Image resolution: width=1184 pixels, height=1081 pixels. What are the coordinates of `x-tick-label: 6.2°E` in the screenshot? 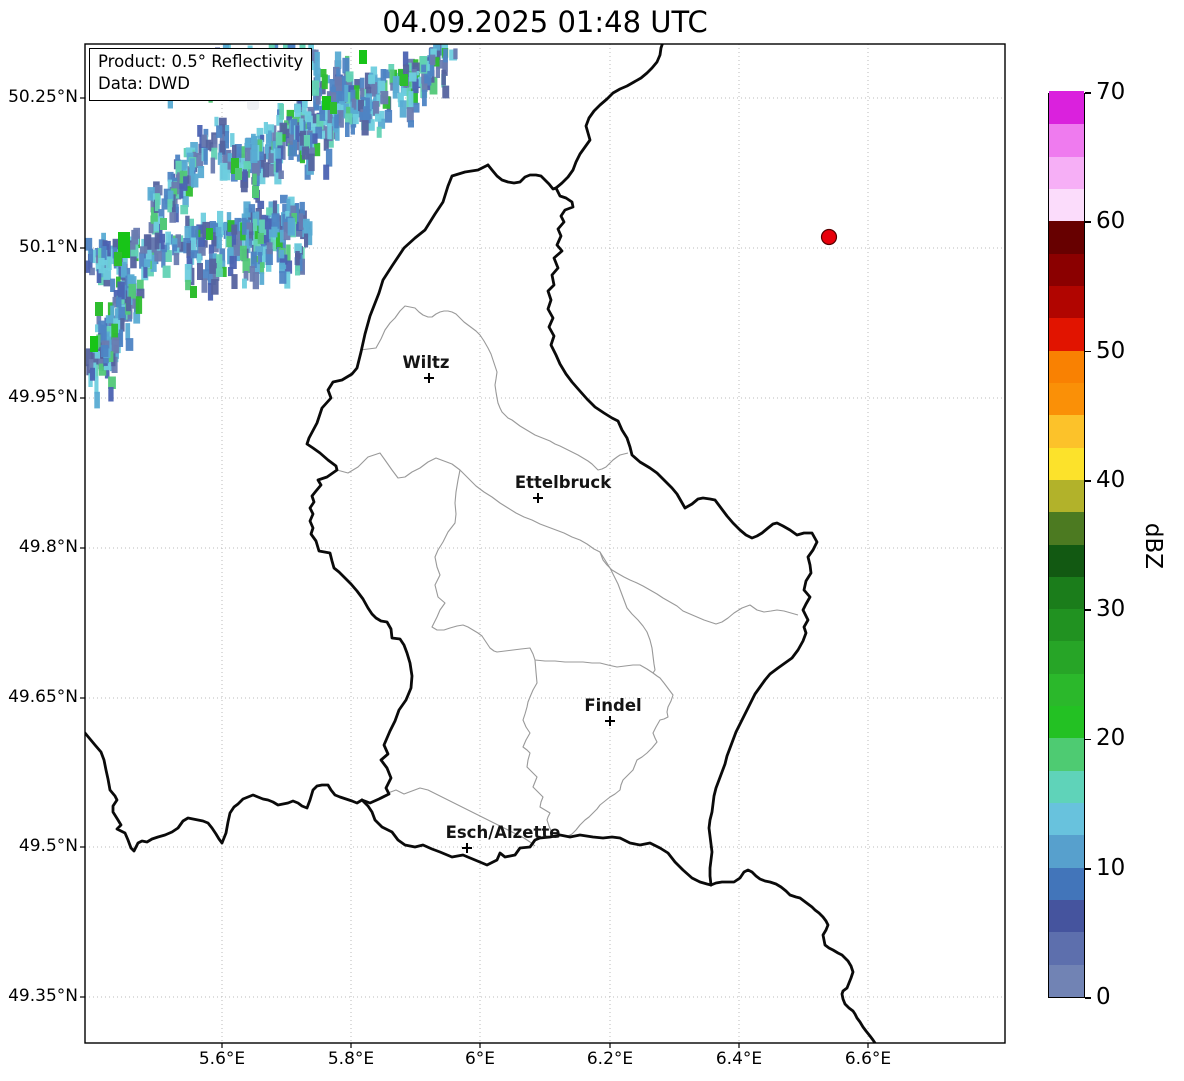 It's located at (610, 1059).